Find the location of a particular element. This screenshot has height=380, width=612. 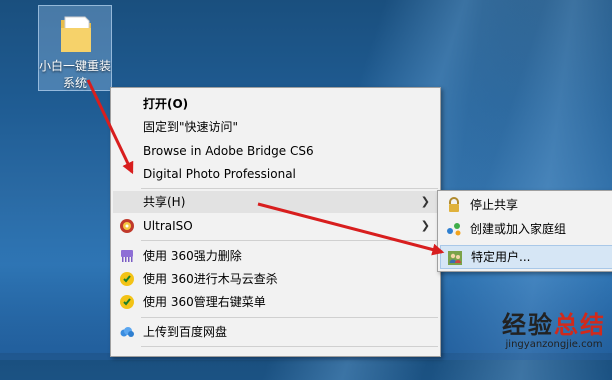

site-watermark: 经验总结 jingyanzongjie.com is located at coordinates (554, 330).